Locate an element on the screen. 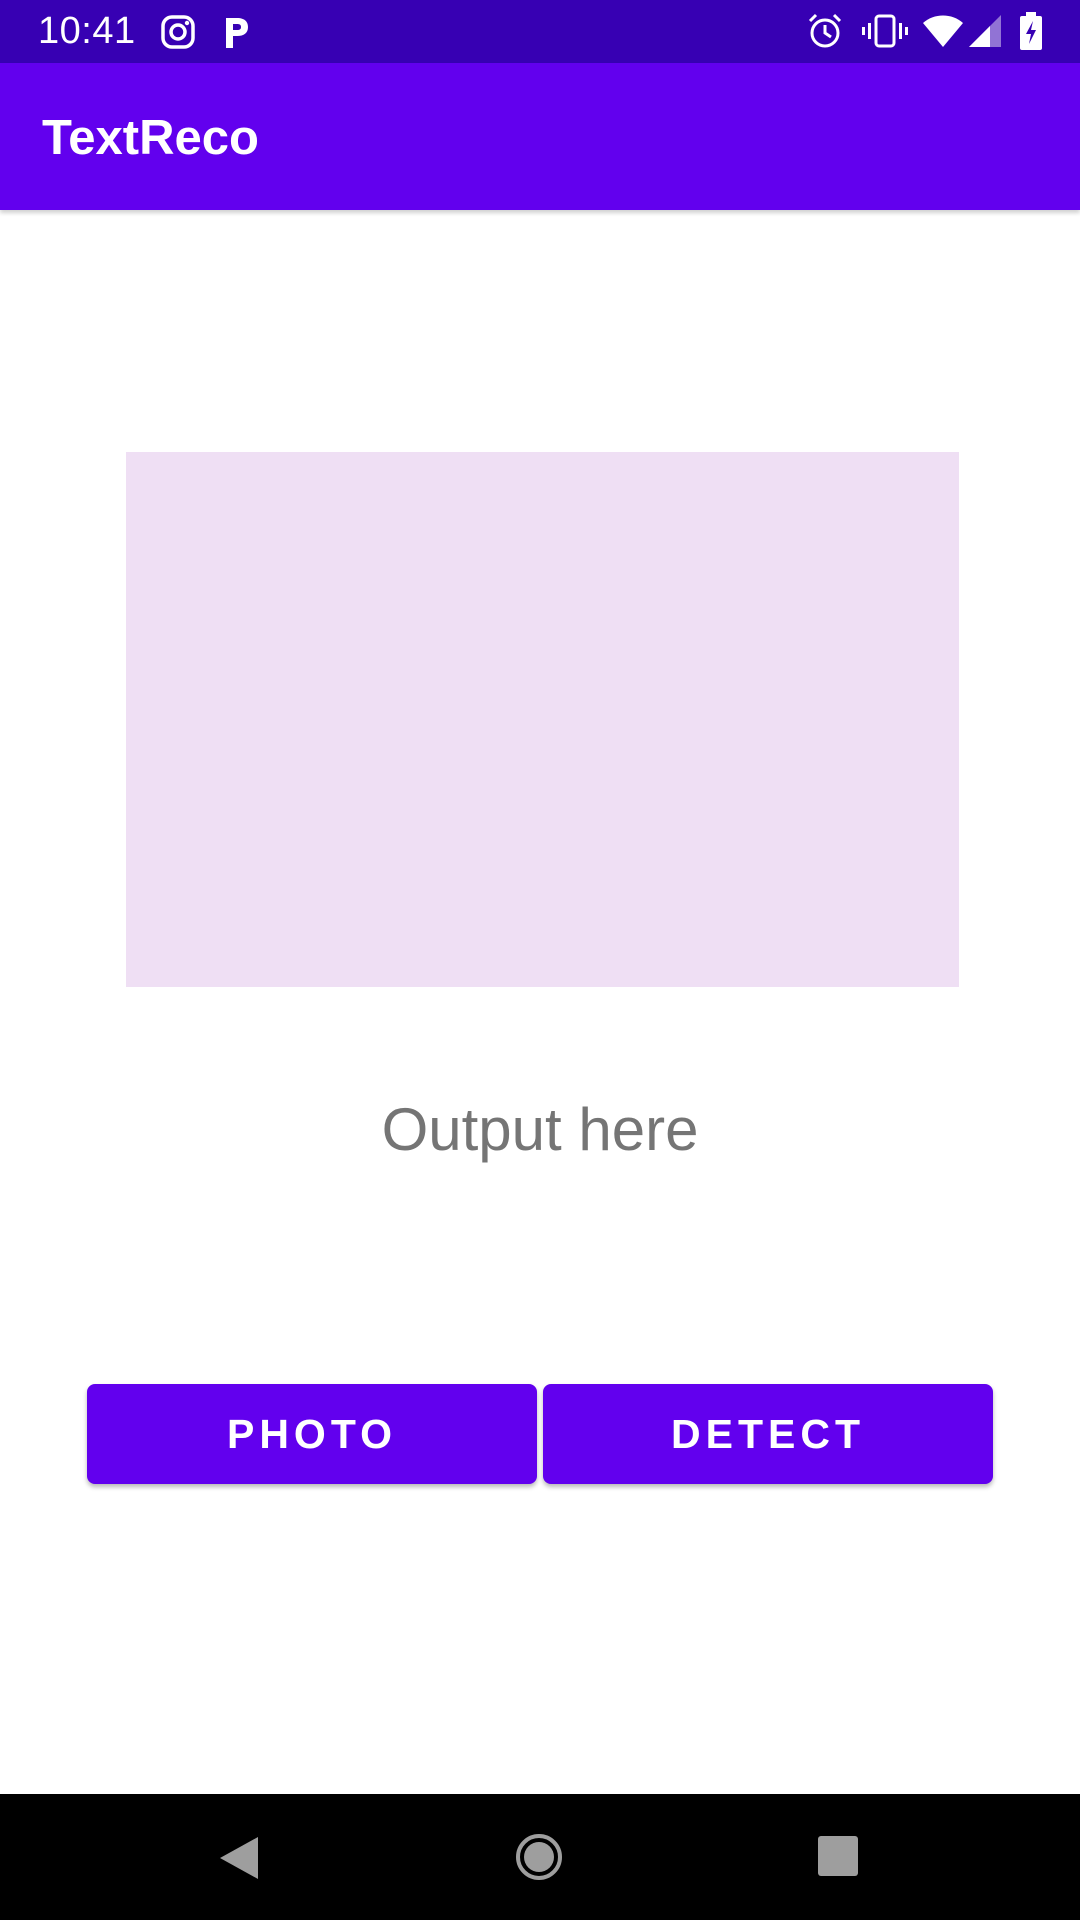 This screenshot has height=1920, width=1080. alarm-icon is located at coordinates (825, 30).